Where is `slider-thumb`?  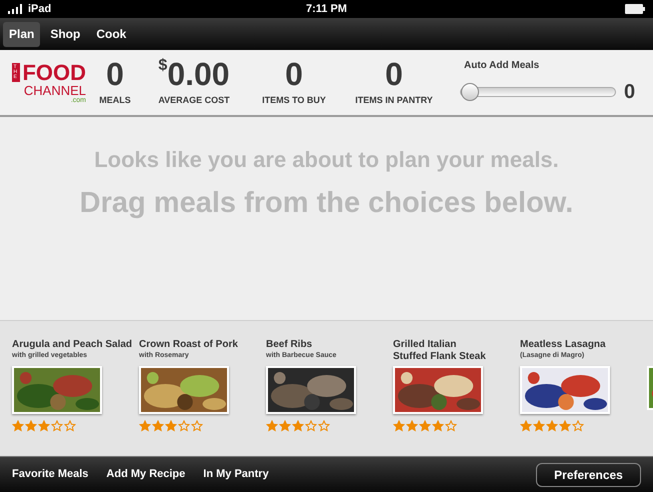
slider-thumb is located at coordinates (470, 92).